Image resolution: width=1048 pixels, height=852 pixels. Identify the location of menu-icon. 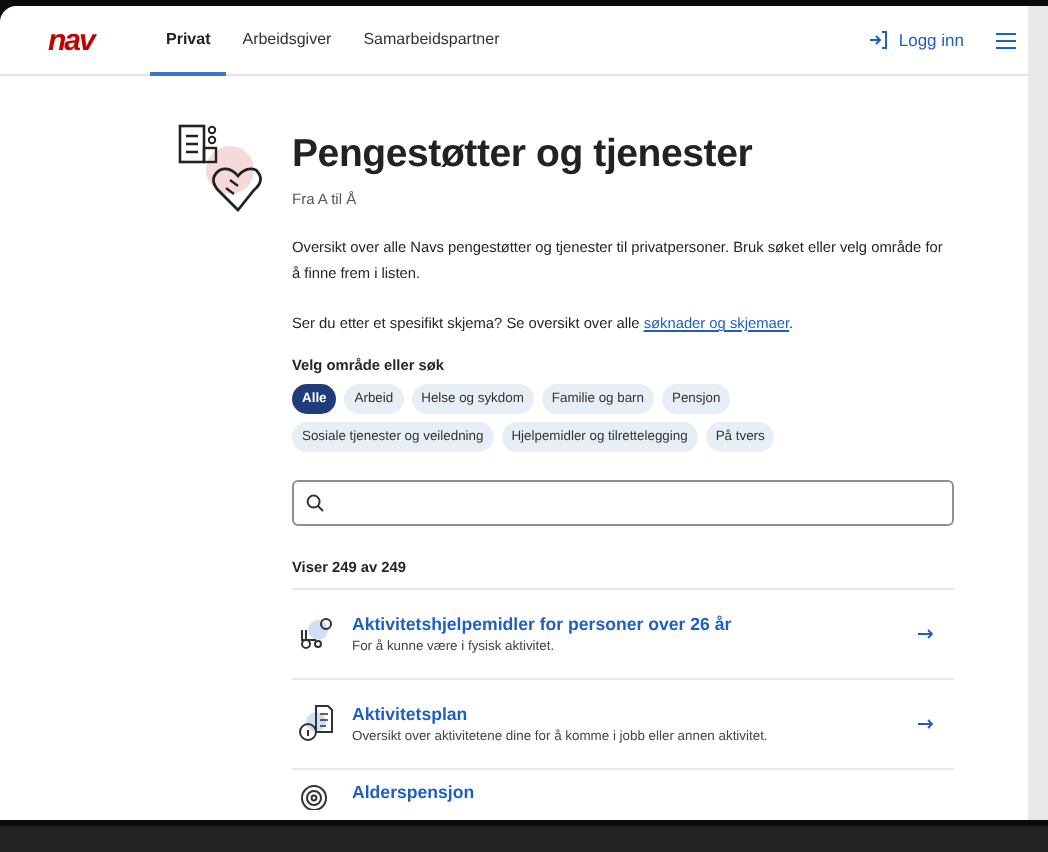
(1006, 40).